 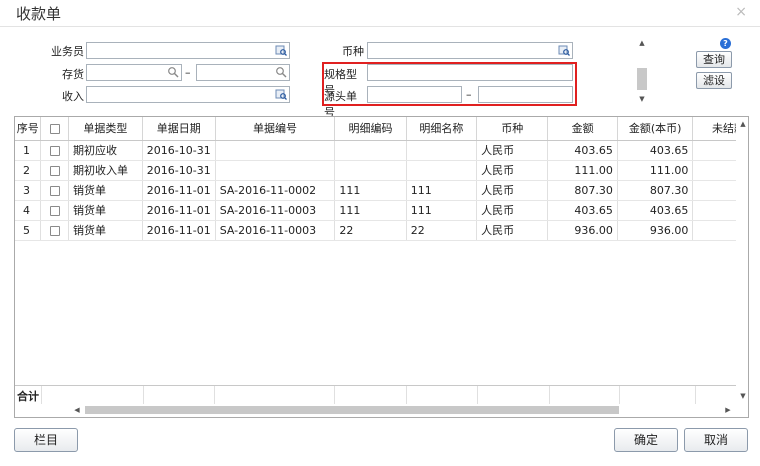 I want to click on scroll-thumb, so click(x=642, y=79).